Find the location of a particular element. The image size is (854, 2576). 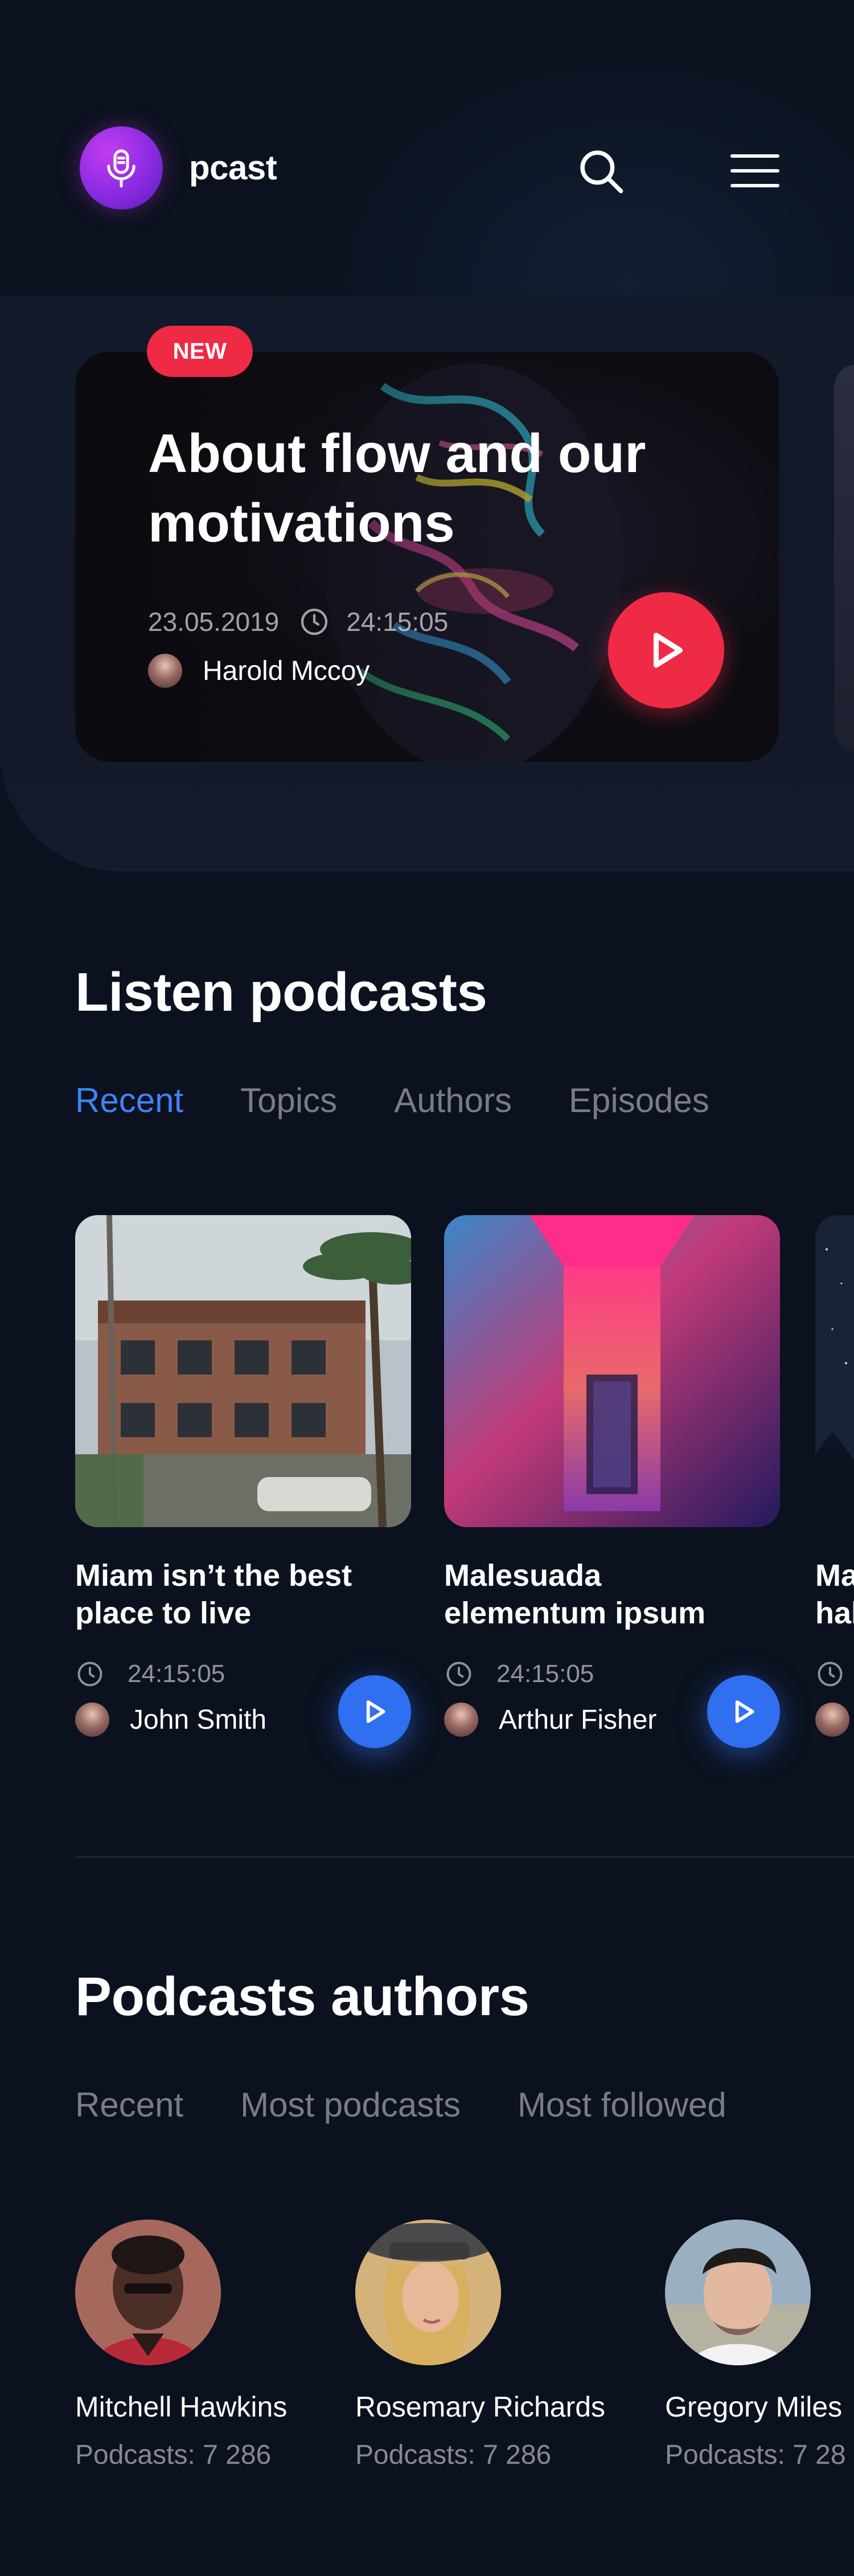

featured-episode-author: Harold Mccoy is located at coordinates (258, 671).